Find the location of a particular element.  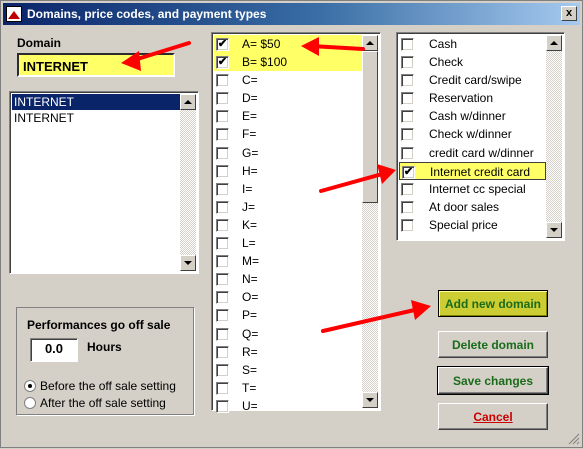

checkbox-label: L= is located at coordinates (249, 243).